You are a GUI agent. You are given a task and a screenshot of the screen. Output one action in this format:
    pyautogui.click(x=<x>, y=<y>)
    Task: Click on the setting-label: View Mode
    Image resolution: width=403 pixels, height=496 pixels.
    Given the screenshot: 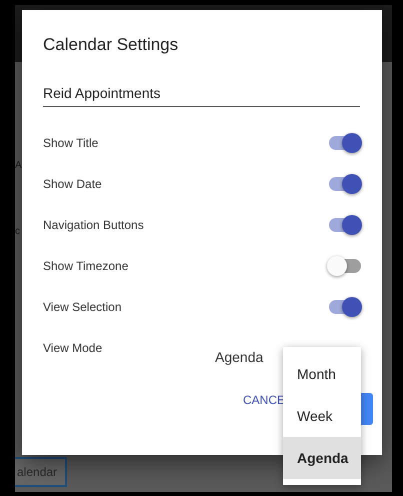 What is the action you would take?
    pyautogui.click(x=72, y=347)
    